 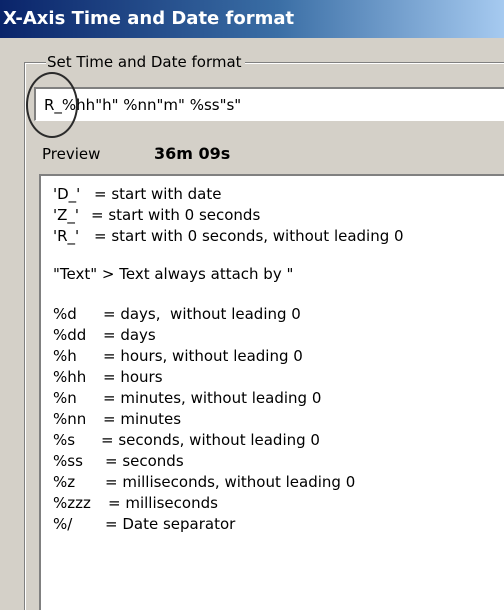 I want to click on preview-value: 36m 09s, so click(x=192, y=153).